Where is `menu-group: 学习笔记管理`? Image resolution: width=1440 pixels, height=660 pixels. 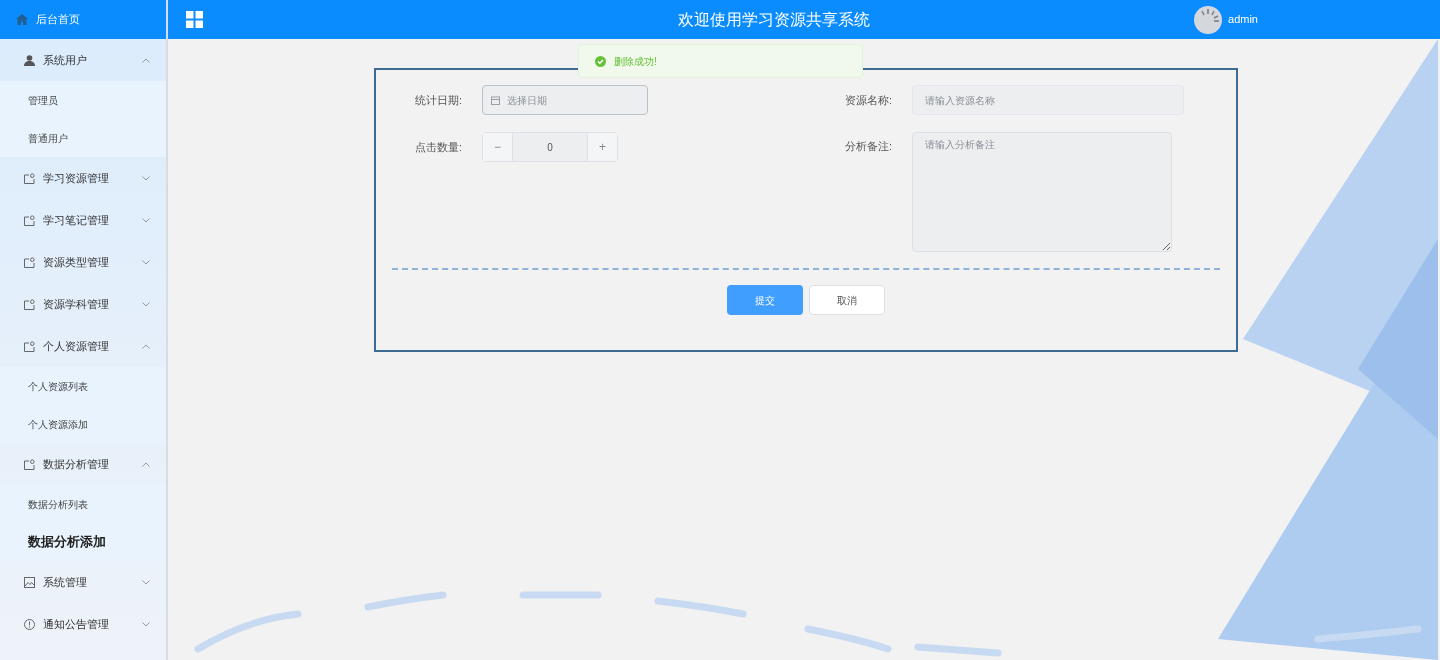
menu-group: 学习笔记管理 is located at coordinates (83, 220).